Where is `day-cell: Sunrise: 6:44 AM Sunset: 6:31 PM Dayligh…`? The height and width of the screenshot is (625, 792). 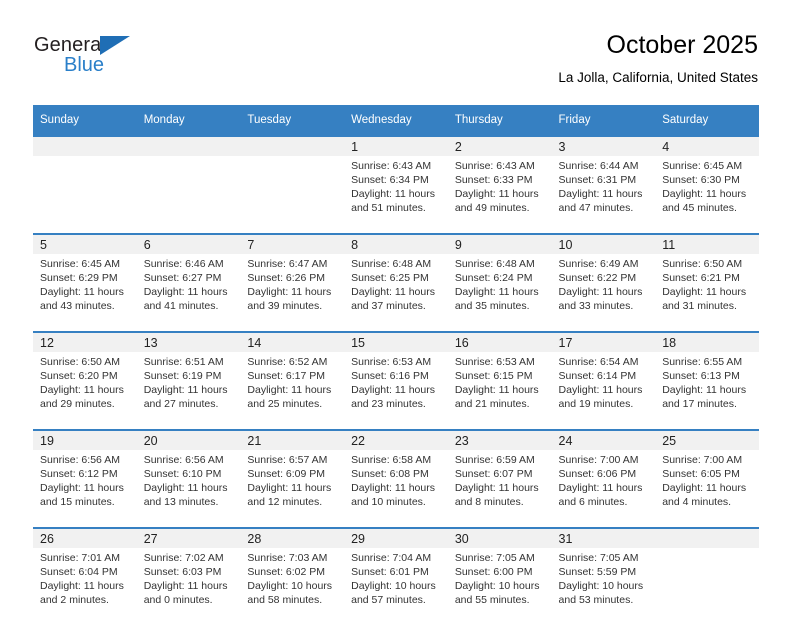
day-cell: Sunrise: 6:44 AM Sunset: 6:31 PM Dayligh… is located at coordinates (603, 195).